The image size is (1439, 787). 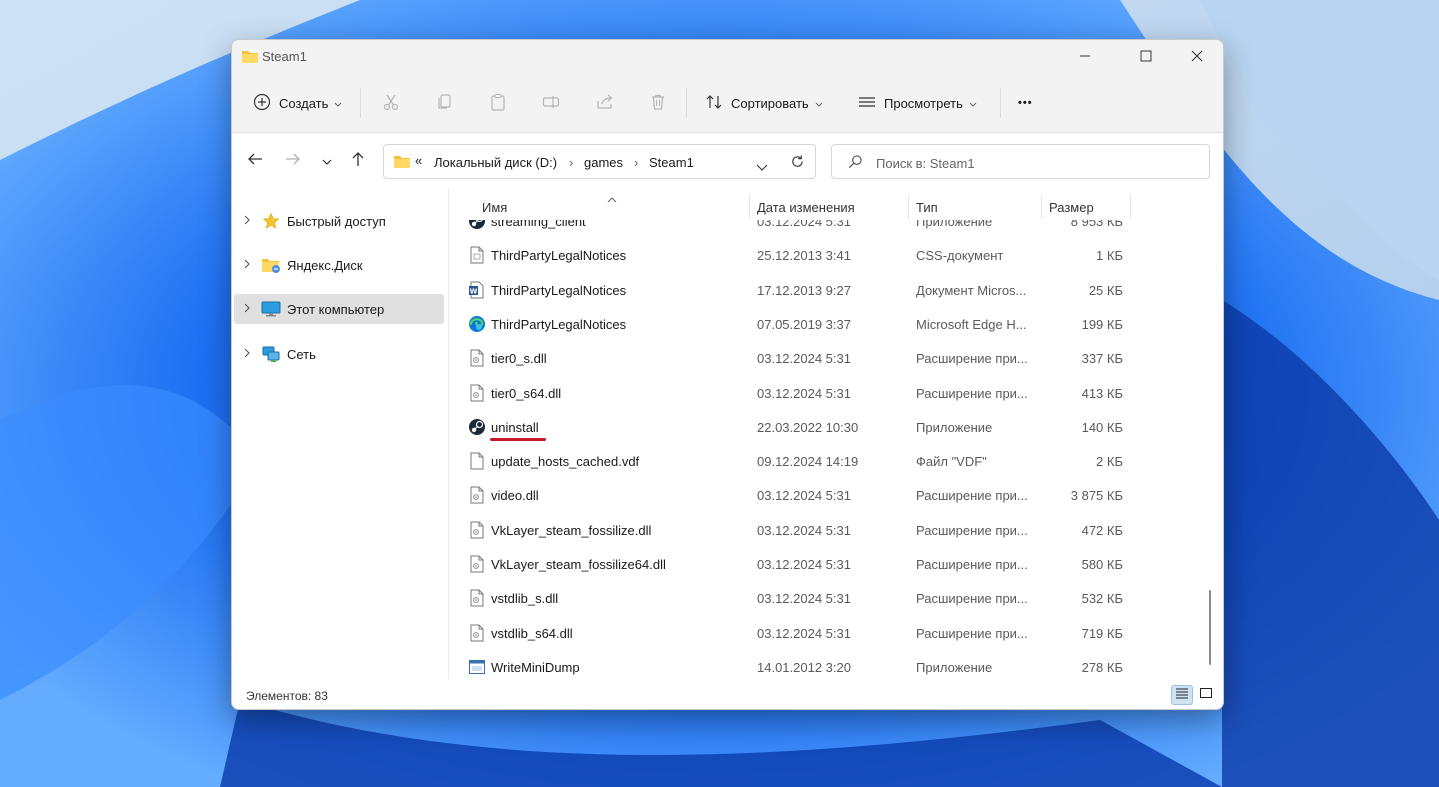 What do you see at coordinates (301, 354) in the screenshot?
I see `sidebar-item-label: Сеть` at bounding box center [301, 354].